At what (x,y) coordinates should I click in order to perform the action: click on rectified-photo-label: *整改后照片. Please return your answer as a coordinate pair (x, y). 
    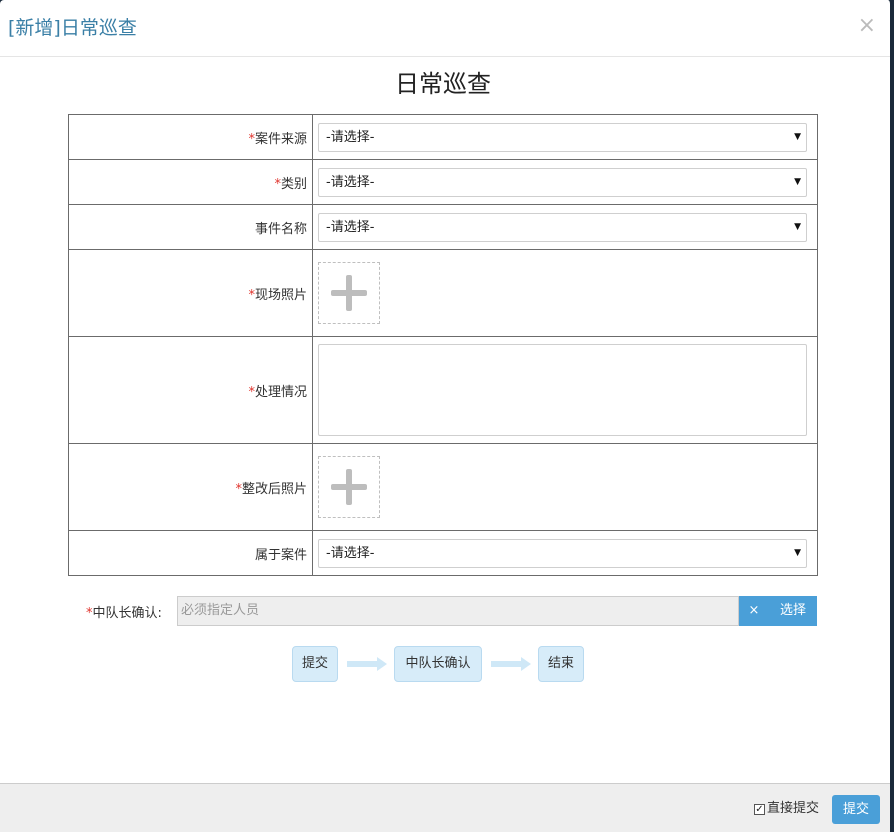
    Looking at the image, I should click on (190, 487).